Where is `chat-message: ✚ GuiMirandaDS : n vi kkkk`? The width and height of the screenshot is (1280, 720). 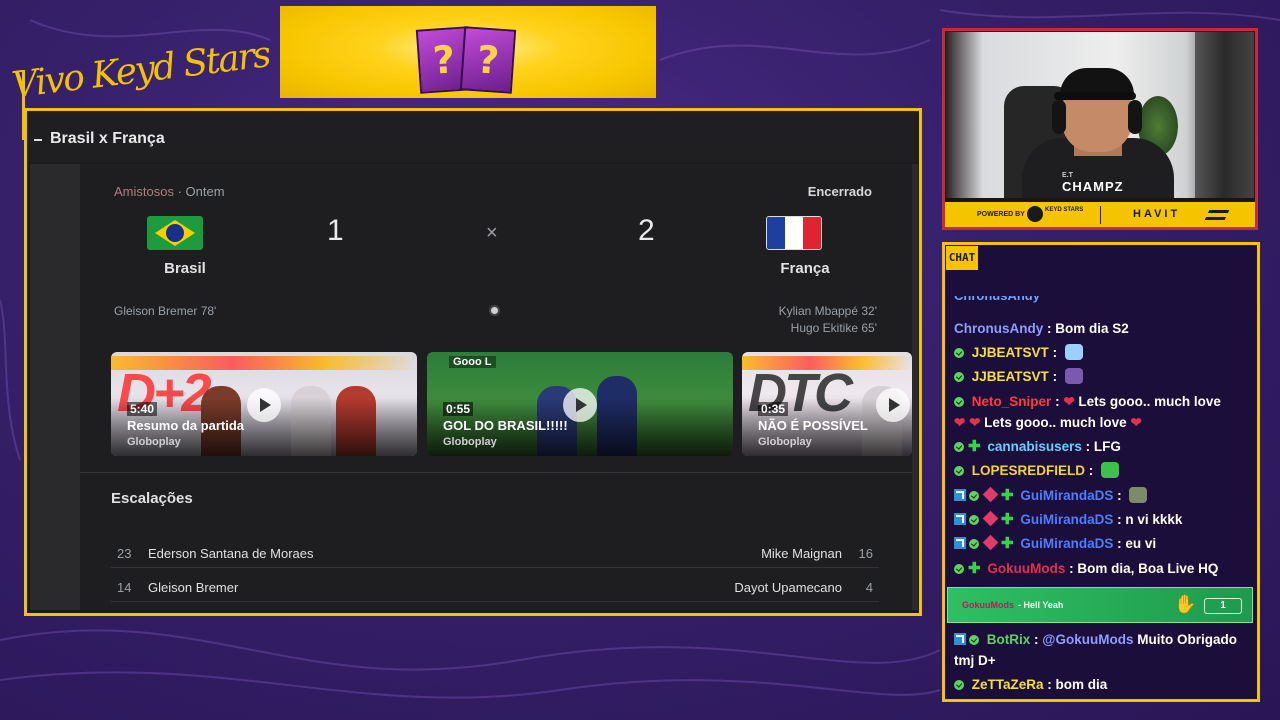 chat-message: ✚ GuiMirandaDS : n vi kkkk is located at coordinates (1104, 520).